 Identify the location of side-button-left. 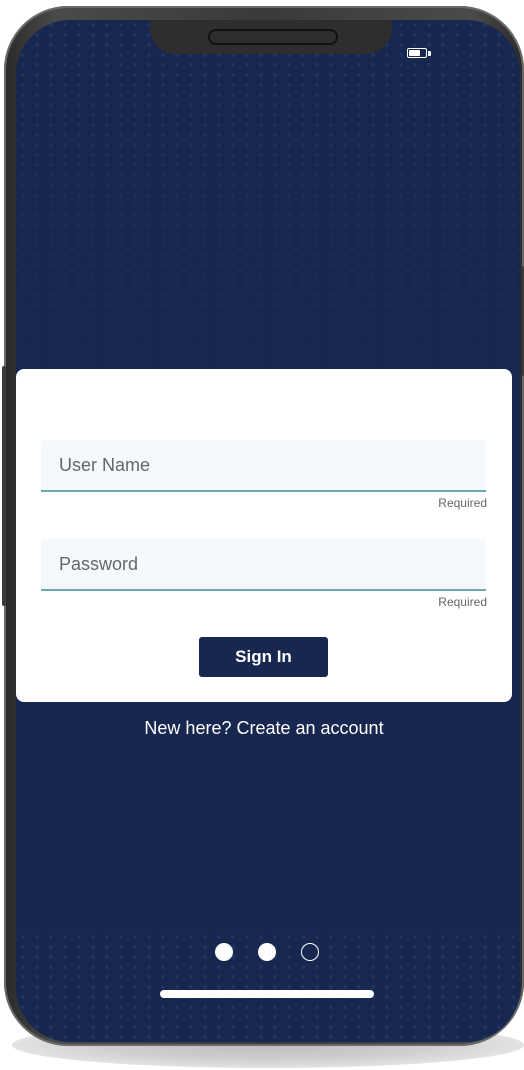
(4, 486).